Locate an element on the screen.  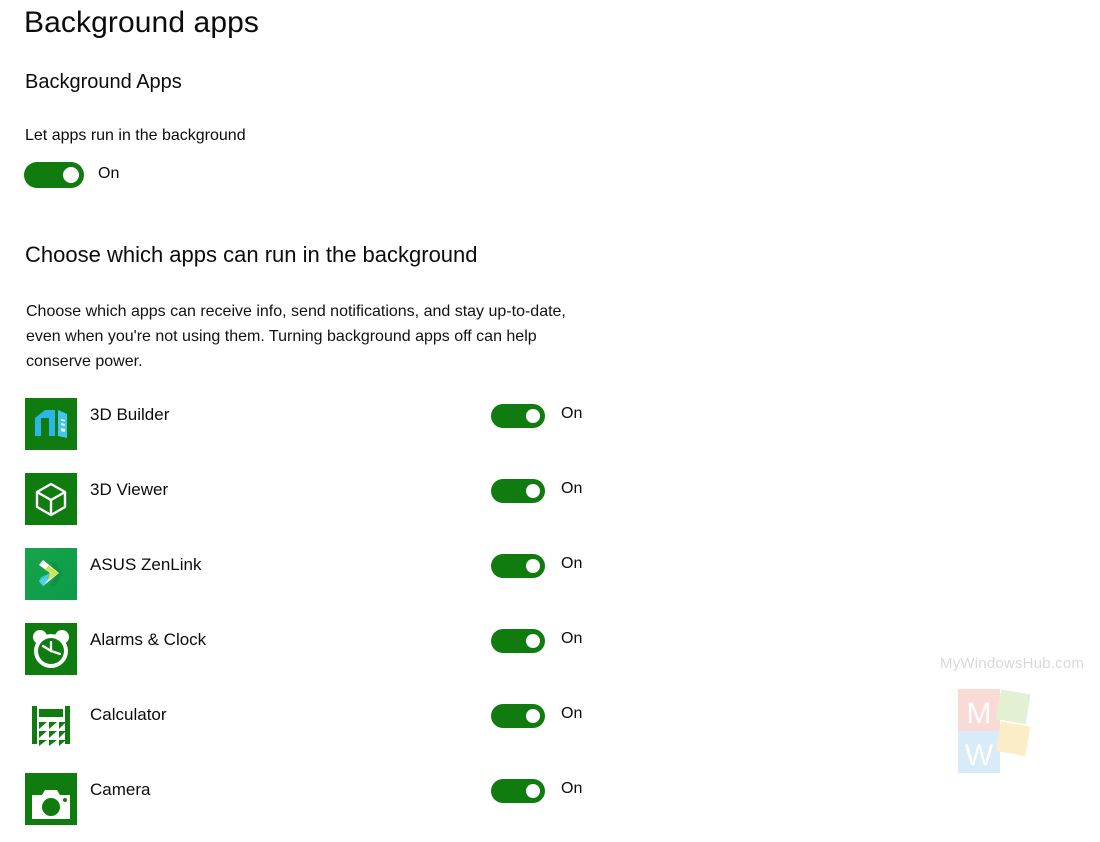
list-item: 3D Viewer On is located at coordinates (310, 504).